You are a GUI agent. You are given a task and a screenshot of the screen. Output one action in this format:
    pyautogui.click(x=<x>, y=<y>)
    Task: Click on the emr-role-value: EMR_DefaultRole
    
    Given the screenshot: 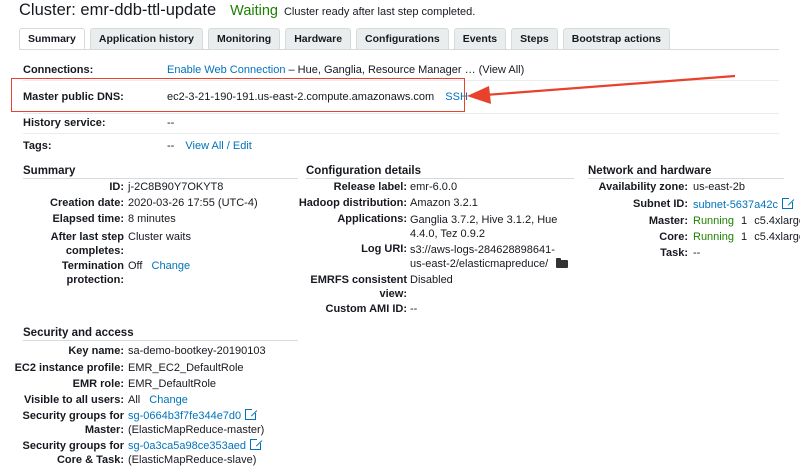 What is the action you would take?
    pyautogui.click(x=172, y=384)
    